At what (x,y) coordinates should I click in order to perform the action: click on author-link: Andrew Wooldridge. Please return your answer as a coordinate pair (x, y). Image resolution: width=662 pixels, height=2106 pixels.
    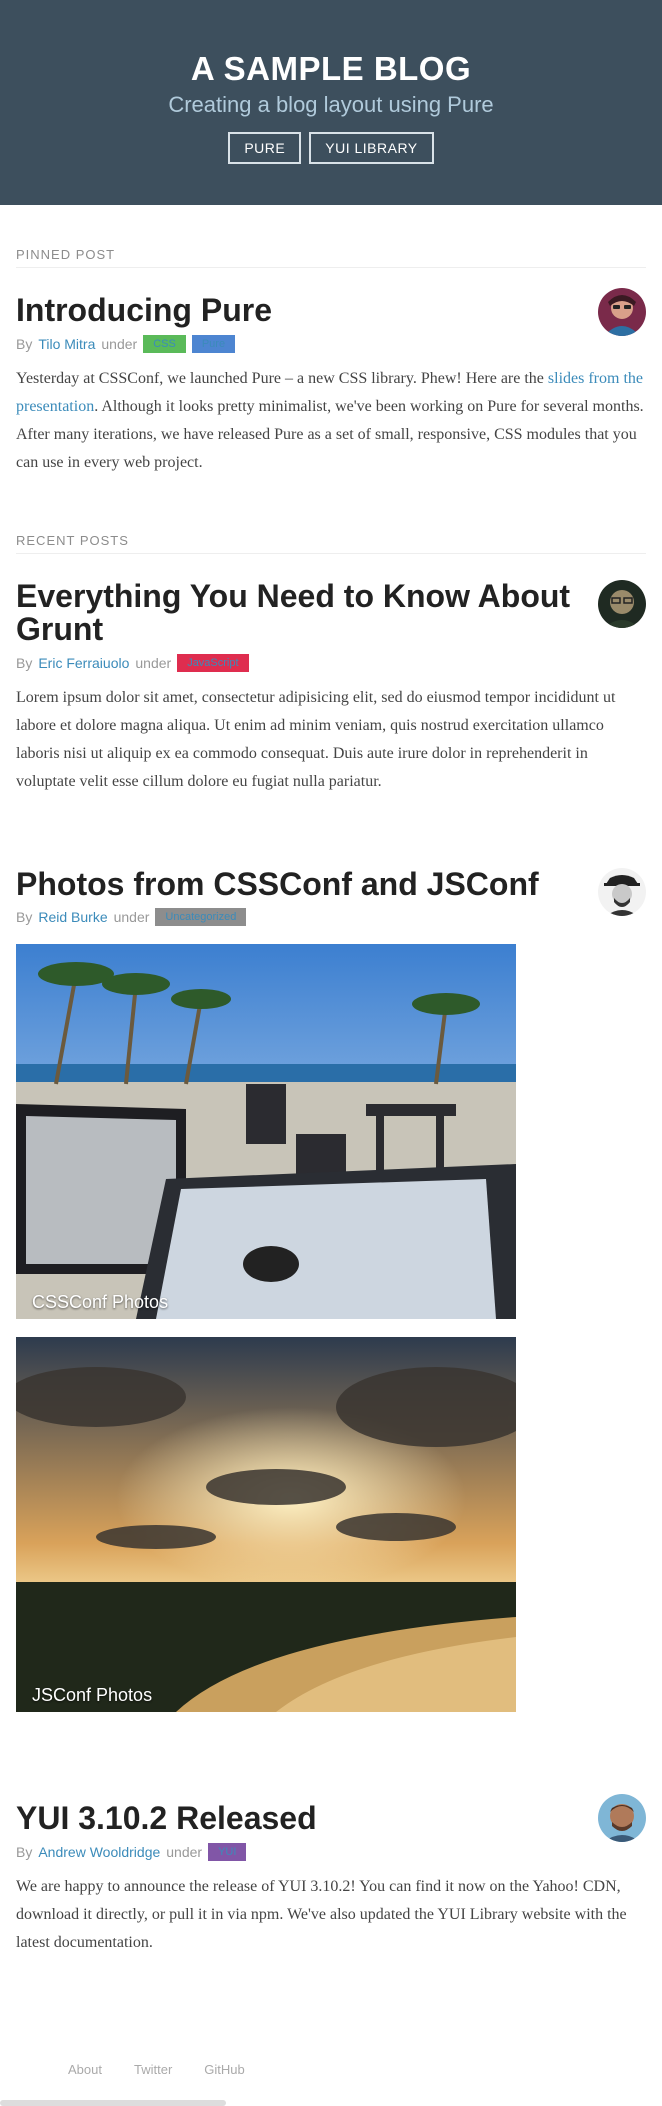
    Looking at the image, I should click on (99, 1852).